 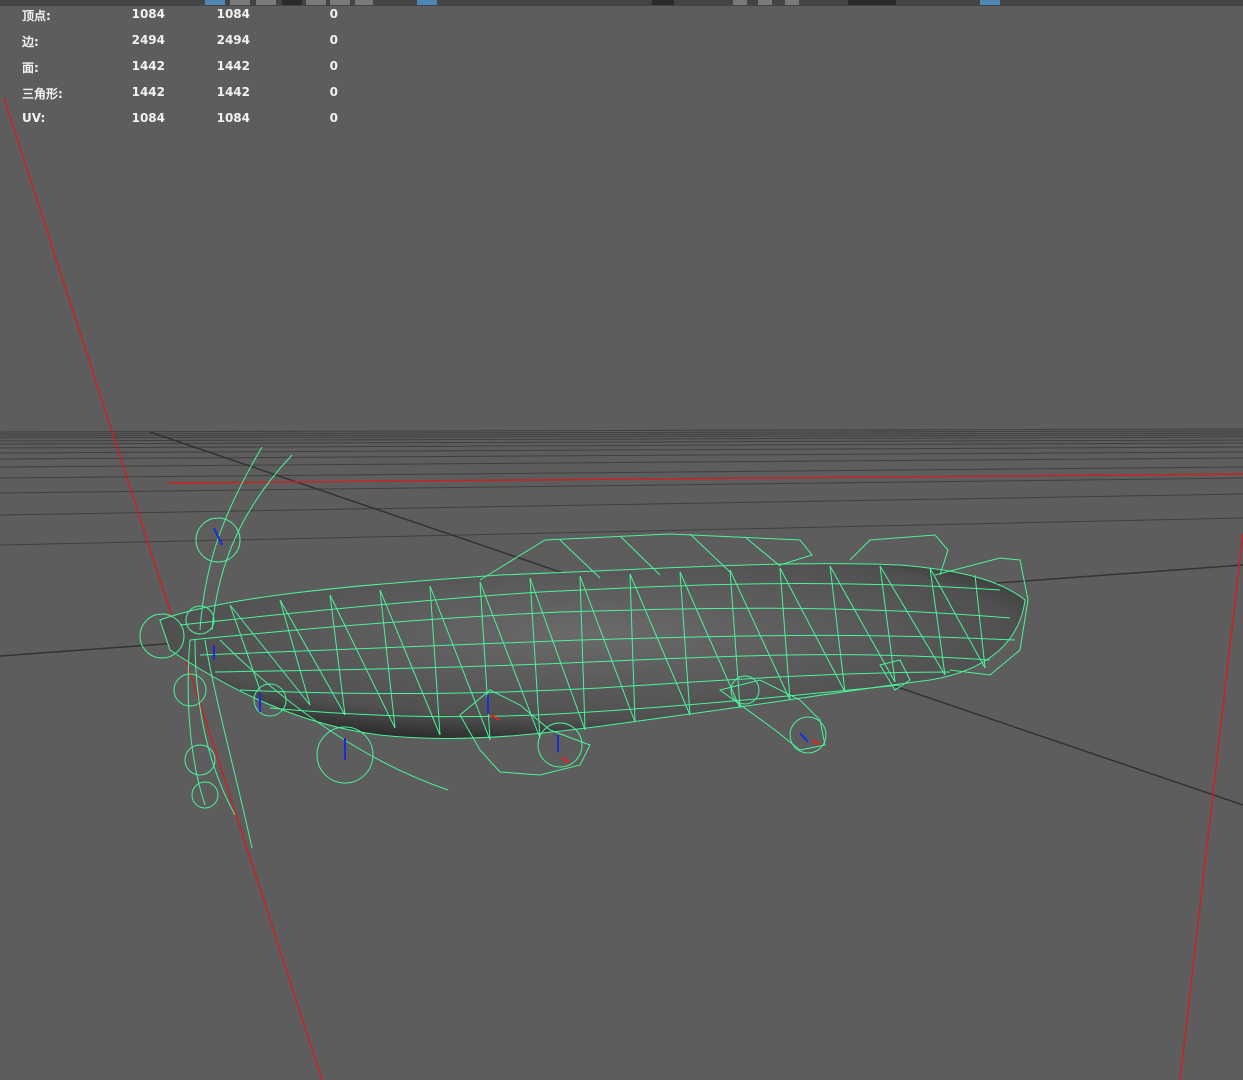 I want to click on render-settings-icon, so click(x=792, y=2).